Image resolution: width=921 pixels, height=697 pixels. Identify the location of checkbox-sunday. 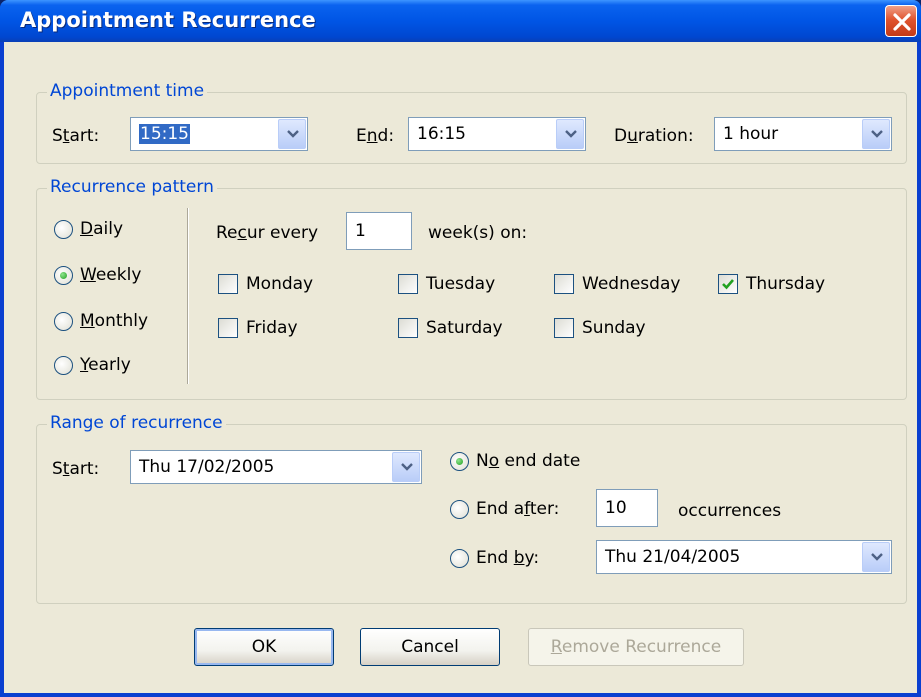
(564, 328).